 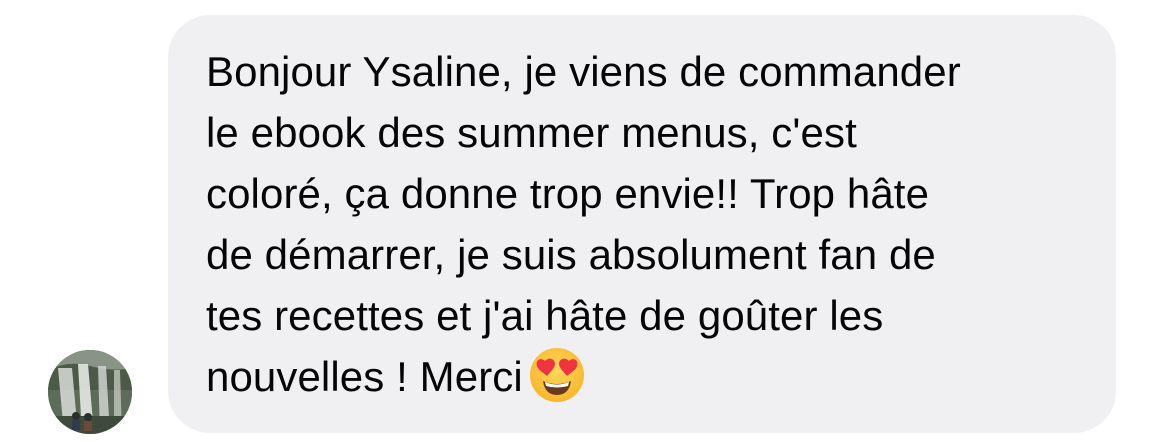 What do you see at coordinates (364, 376) in the screenshot?
I see `message-line: nouvelles ! Merci` at bounding box center [364, 376].